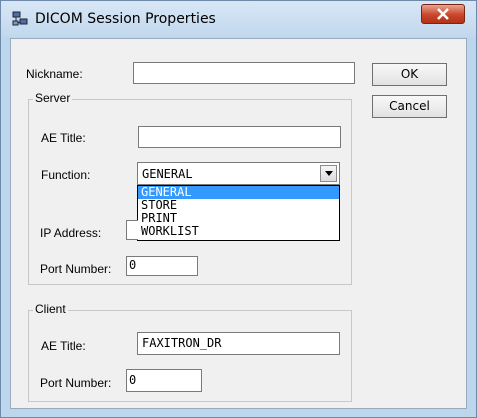 The width and height of the screenshot is (477, 418). I want to click on ip-address-input, so click(132, 230).